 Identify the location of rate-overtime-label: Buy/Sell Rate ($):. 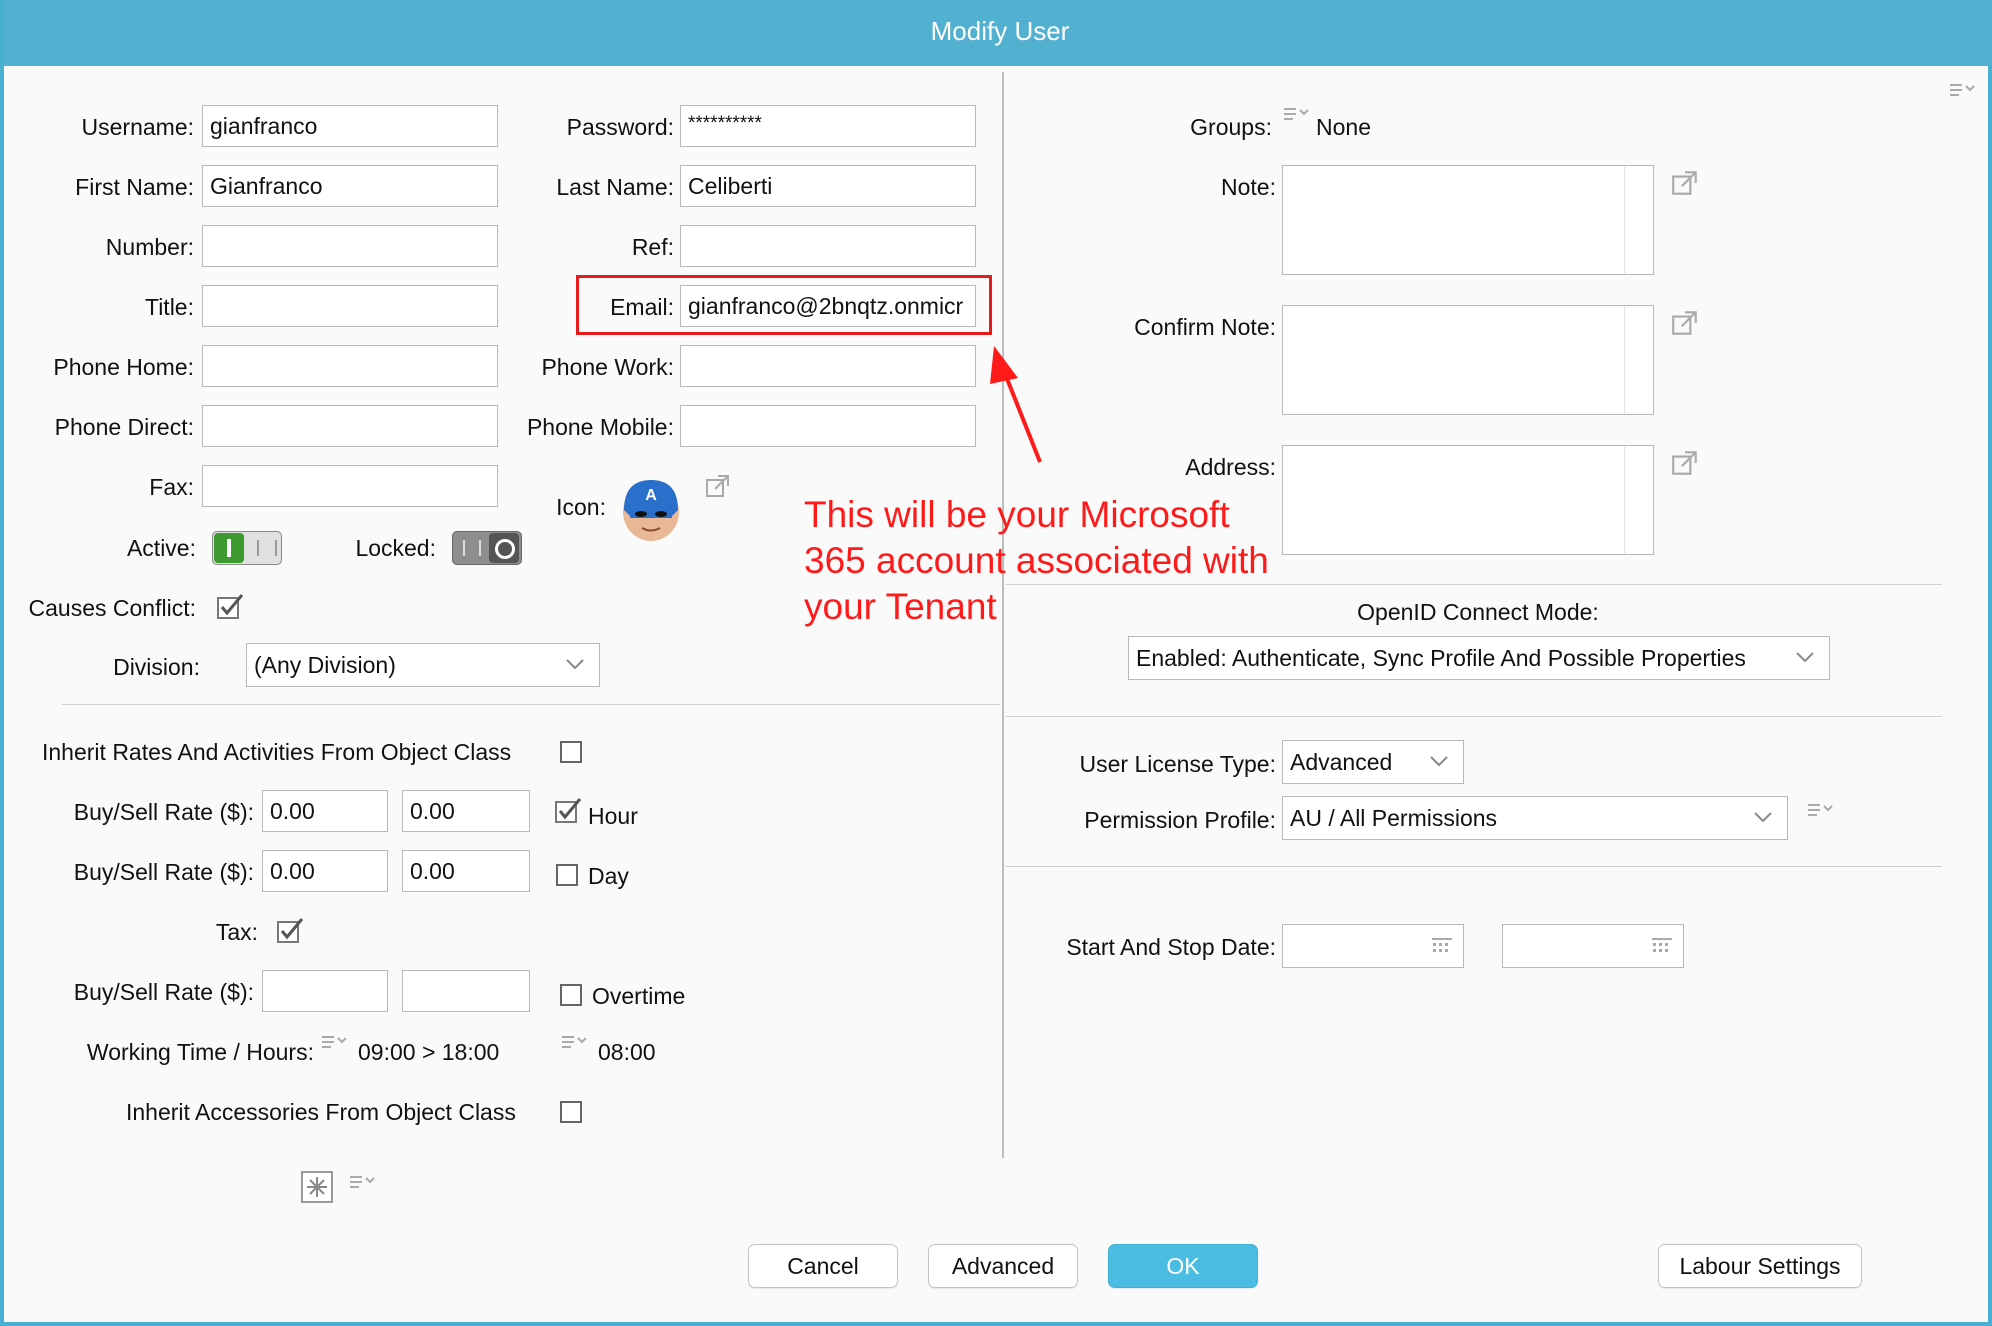
(163, 992).